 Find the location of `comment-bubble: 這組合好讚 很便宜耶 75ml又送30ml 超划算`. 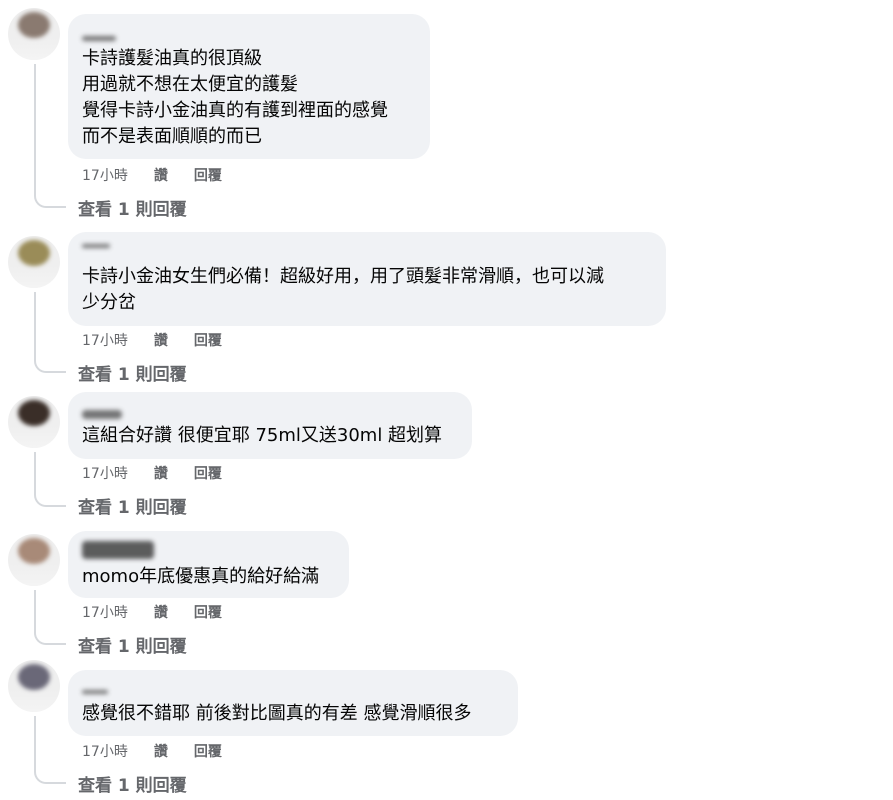

comment-bubble: 這組合好讚 很便宜耶 75ml又送30ml 超划算 is located at coordinates (270, 425).